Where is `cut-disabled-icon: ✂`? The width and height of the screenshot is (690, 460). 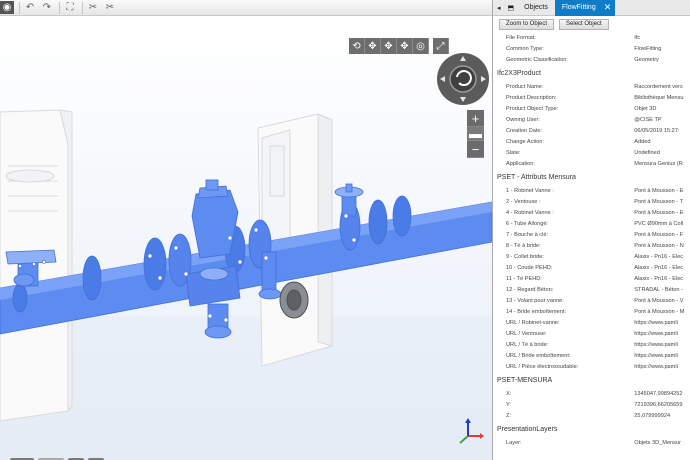 cut-disabled-icon: ✂ is located at coordinates (110, 7).